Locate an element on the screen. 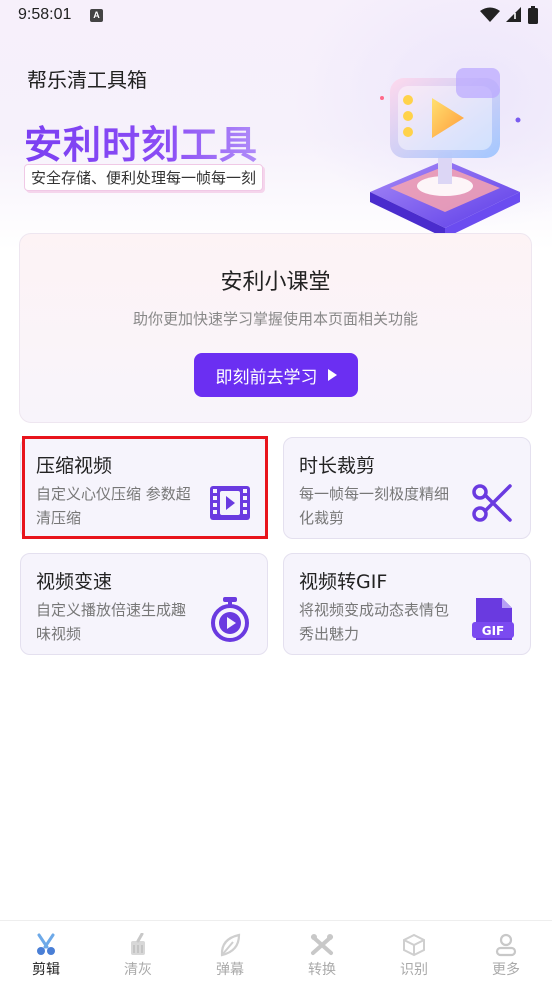 The height and width of the screenshot is (981, 552). tool-description: 每一帧每一刻极度精细化裁剪 is located at coordinates (374, 506).